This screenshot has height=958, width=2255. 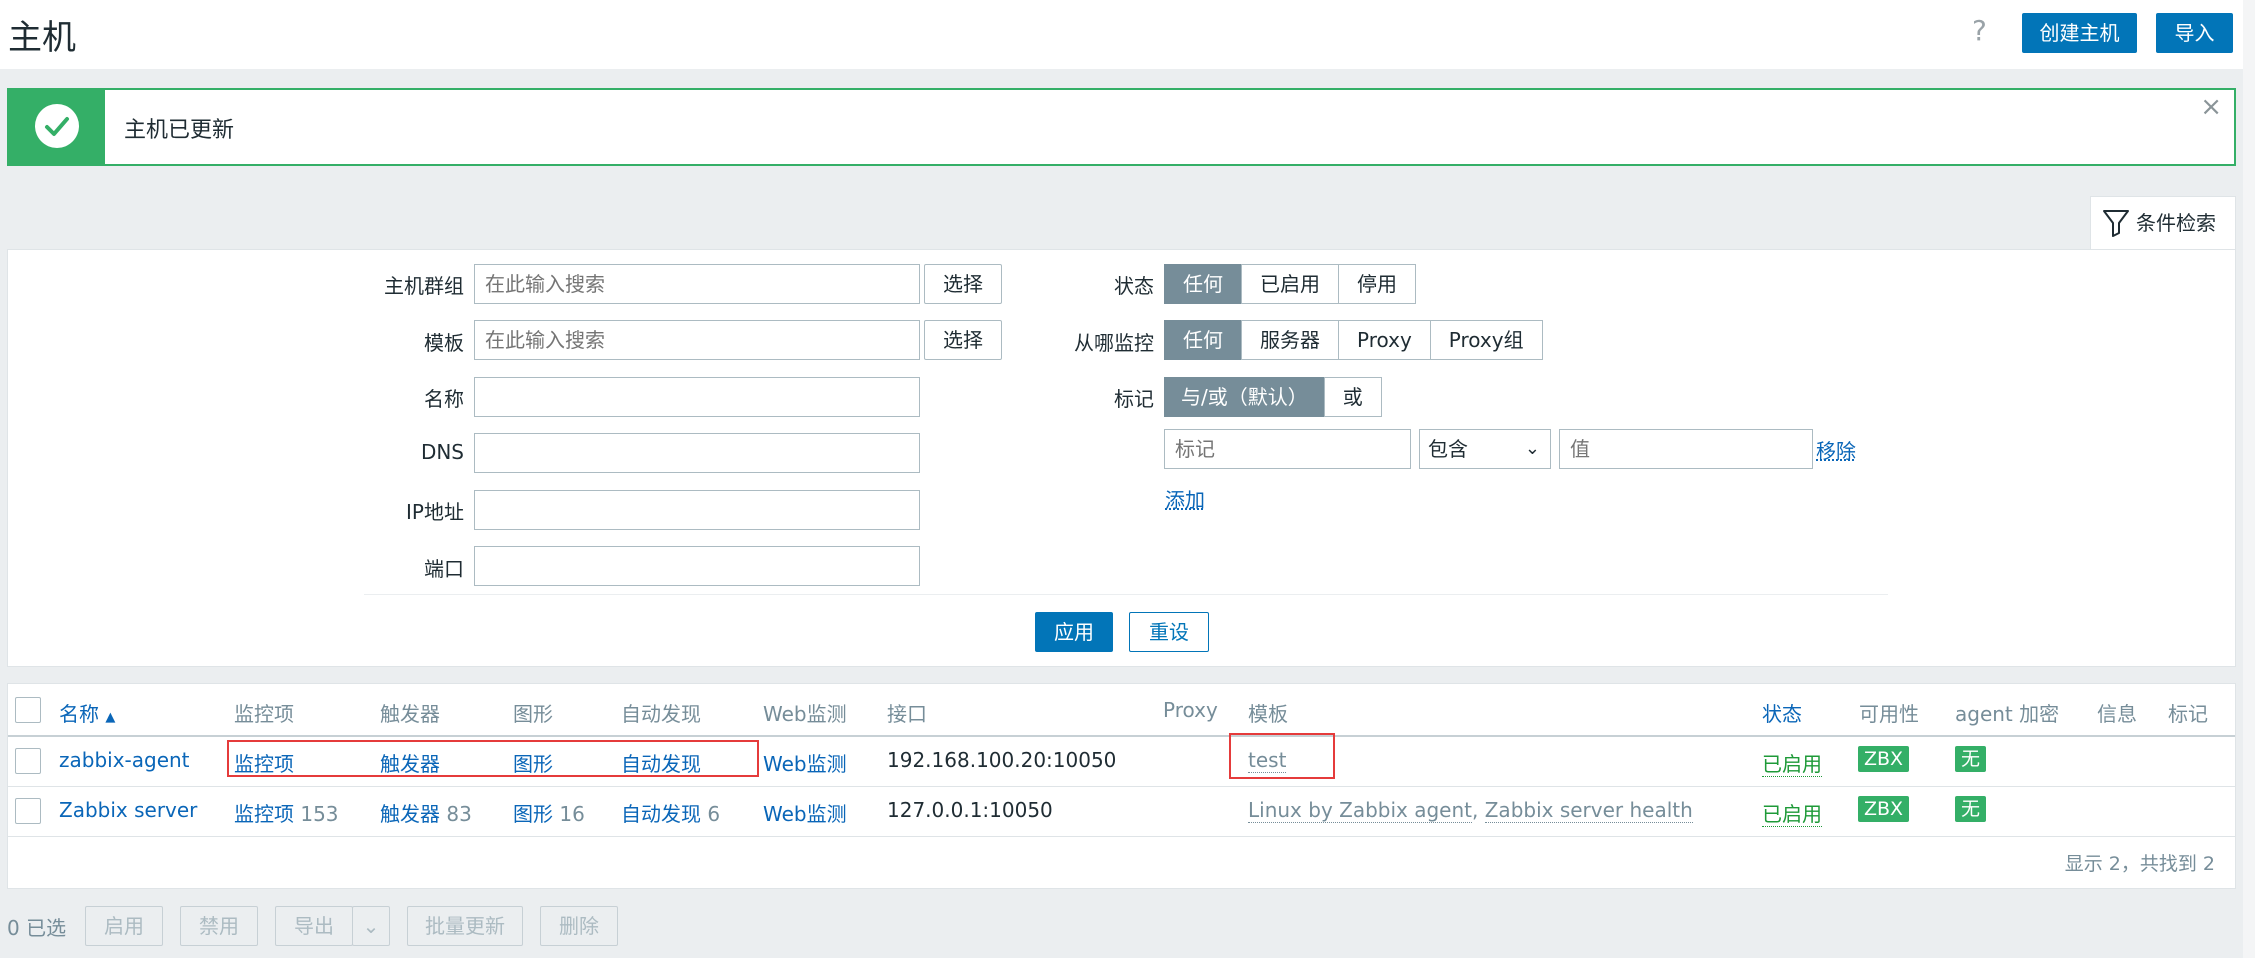 What do you see at coordinates (128, 810) in the screenshot?
I see `host-name-link: Zabbix server` at bounding box center [128, 810].